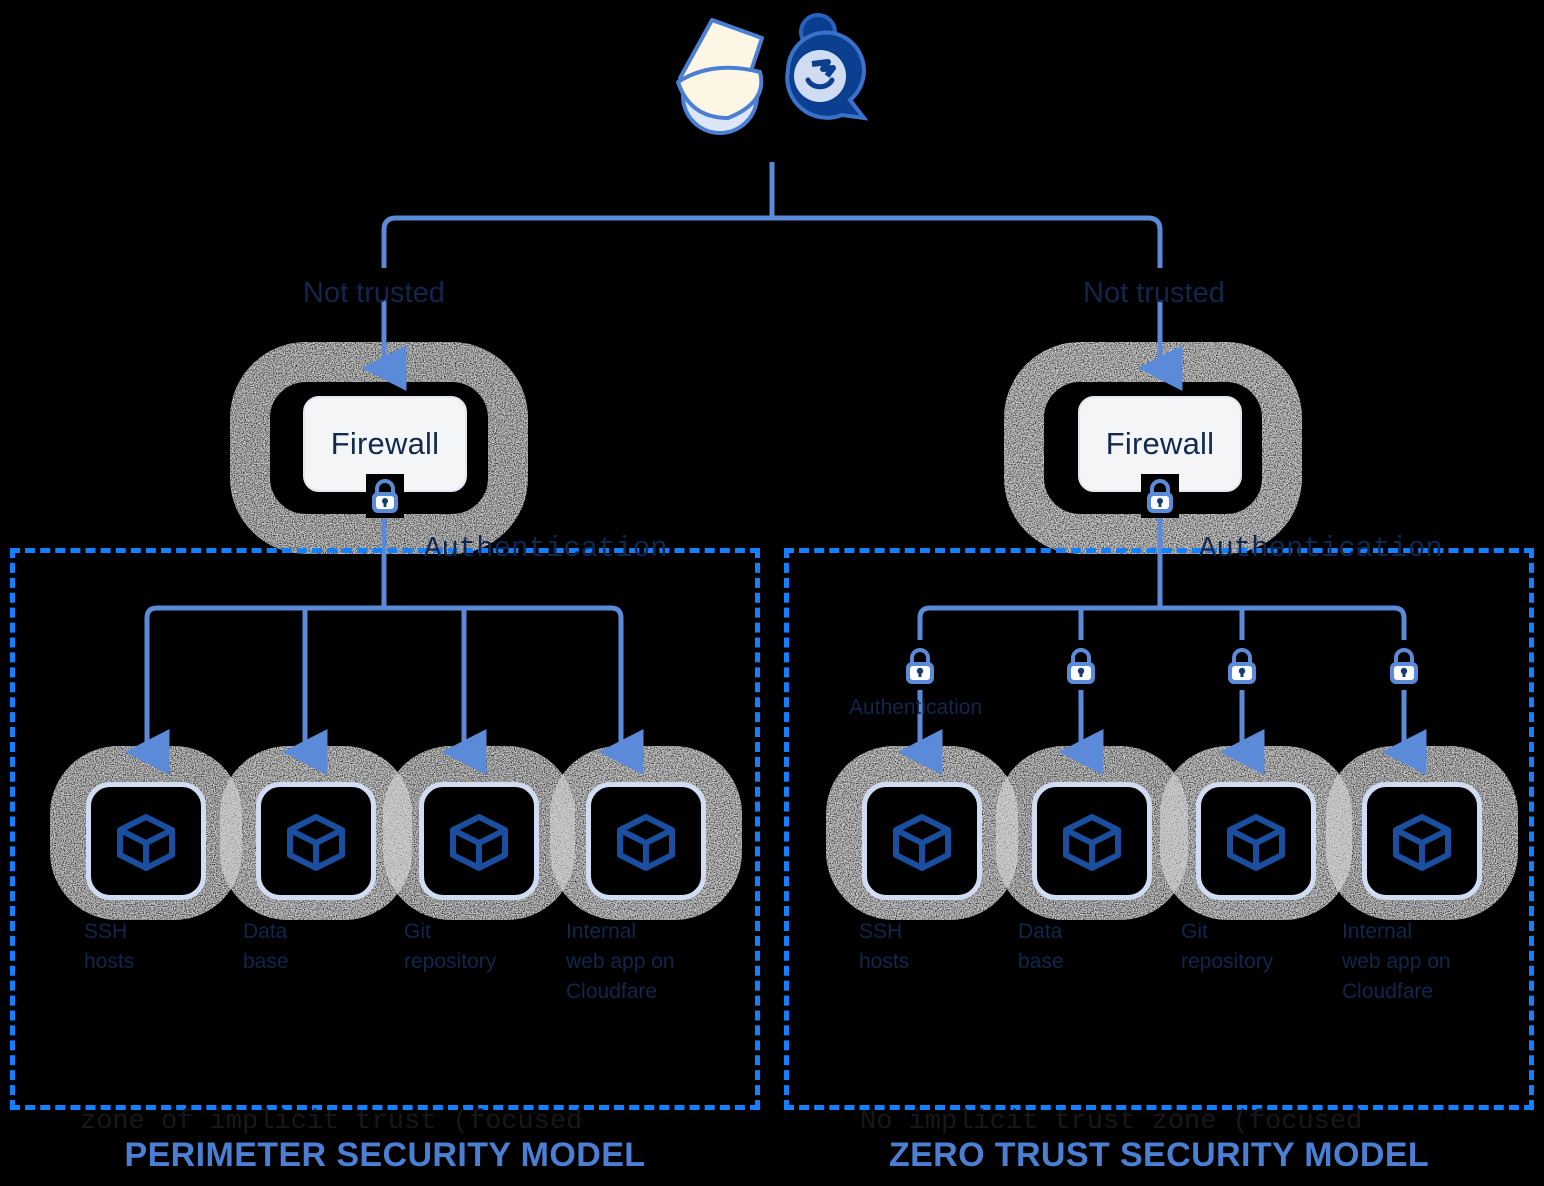  I want to click on resource-label-git-repository-right: Git repository, so click(1227, 947).